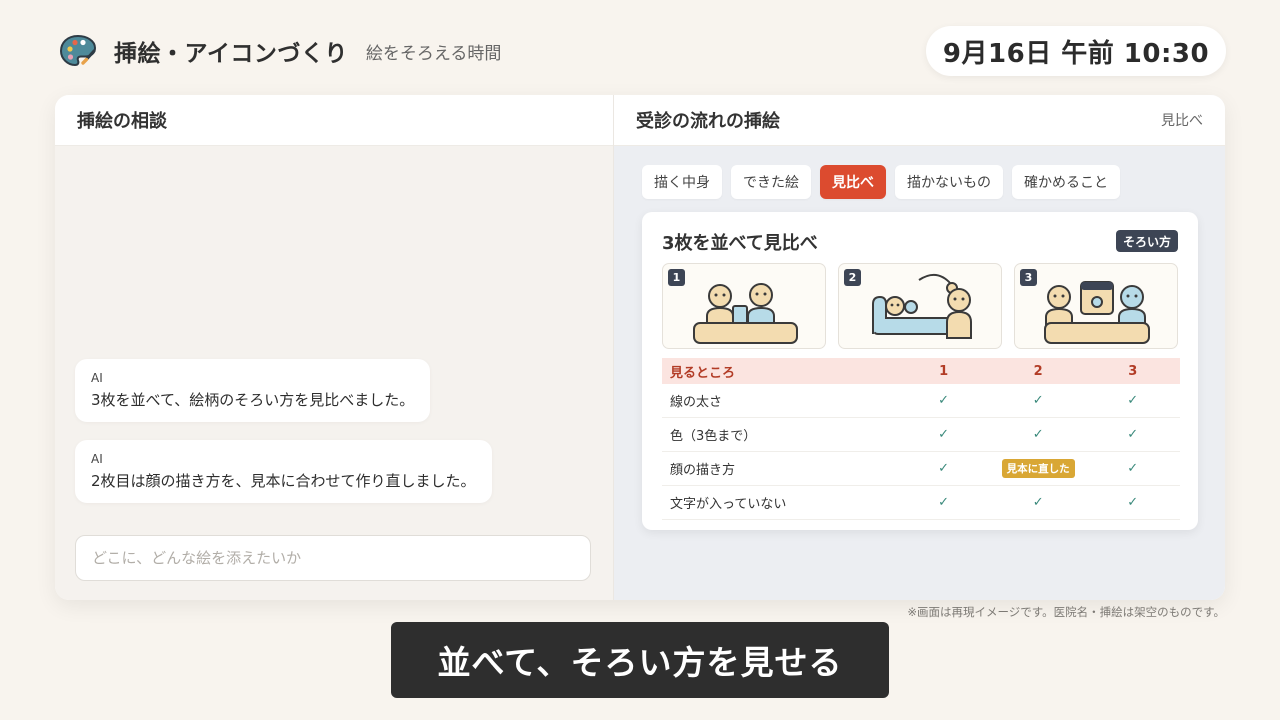 The width and height of the screenshot is (1280, 720). Describe the element at coordinates (1076, 51) in the screenshot. I see `clock: 9月16日 午前 10:30` at that location.